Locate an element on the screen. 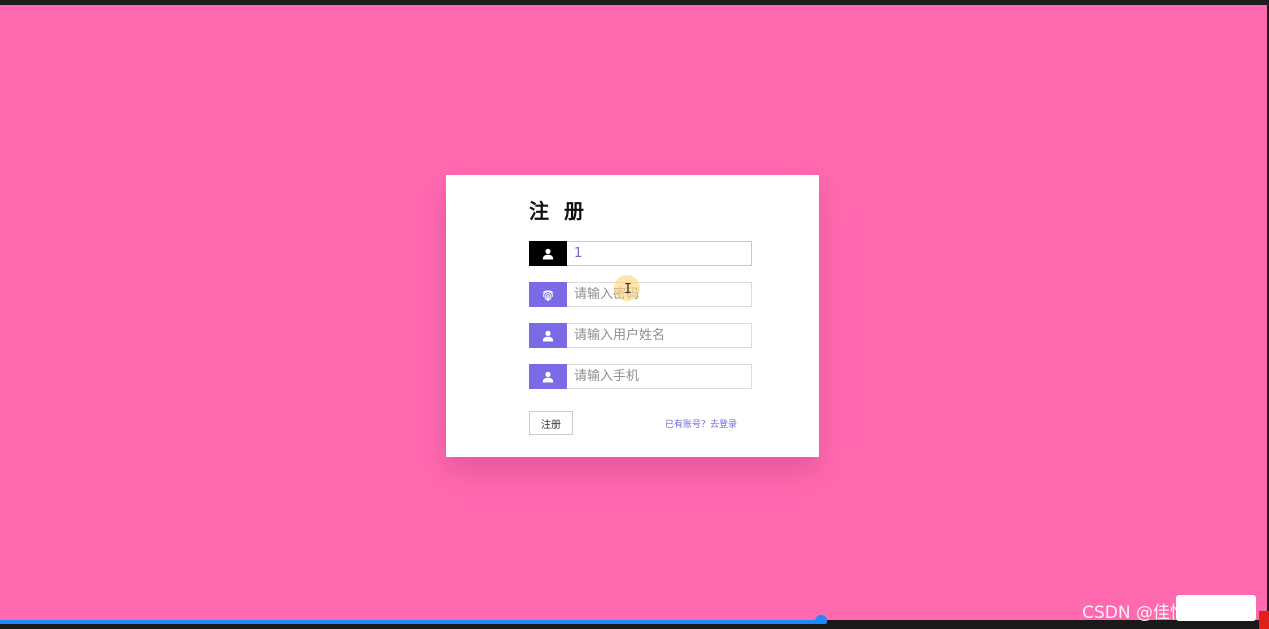 The height and width of the screenshot is (629, 1269). fingerprint-icon is located at coordinates (548, 294).